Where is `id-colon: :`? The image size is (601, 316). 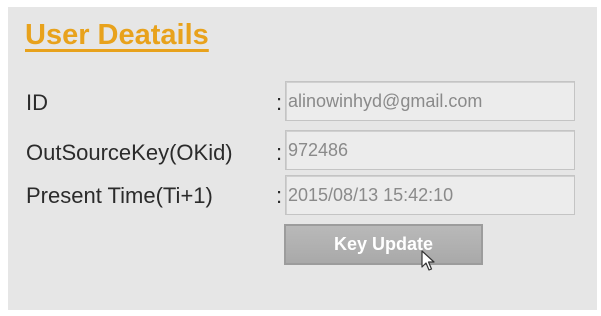
id-colon: : is located at coordinates (279, 102).